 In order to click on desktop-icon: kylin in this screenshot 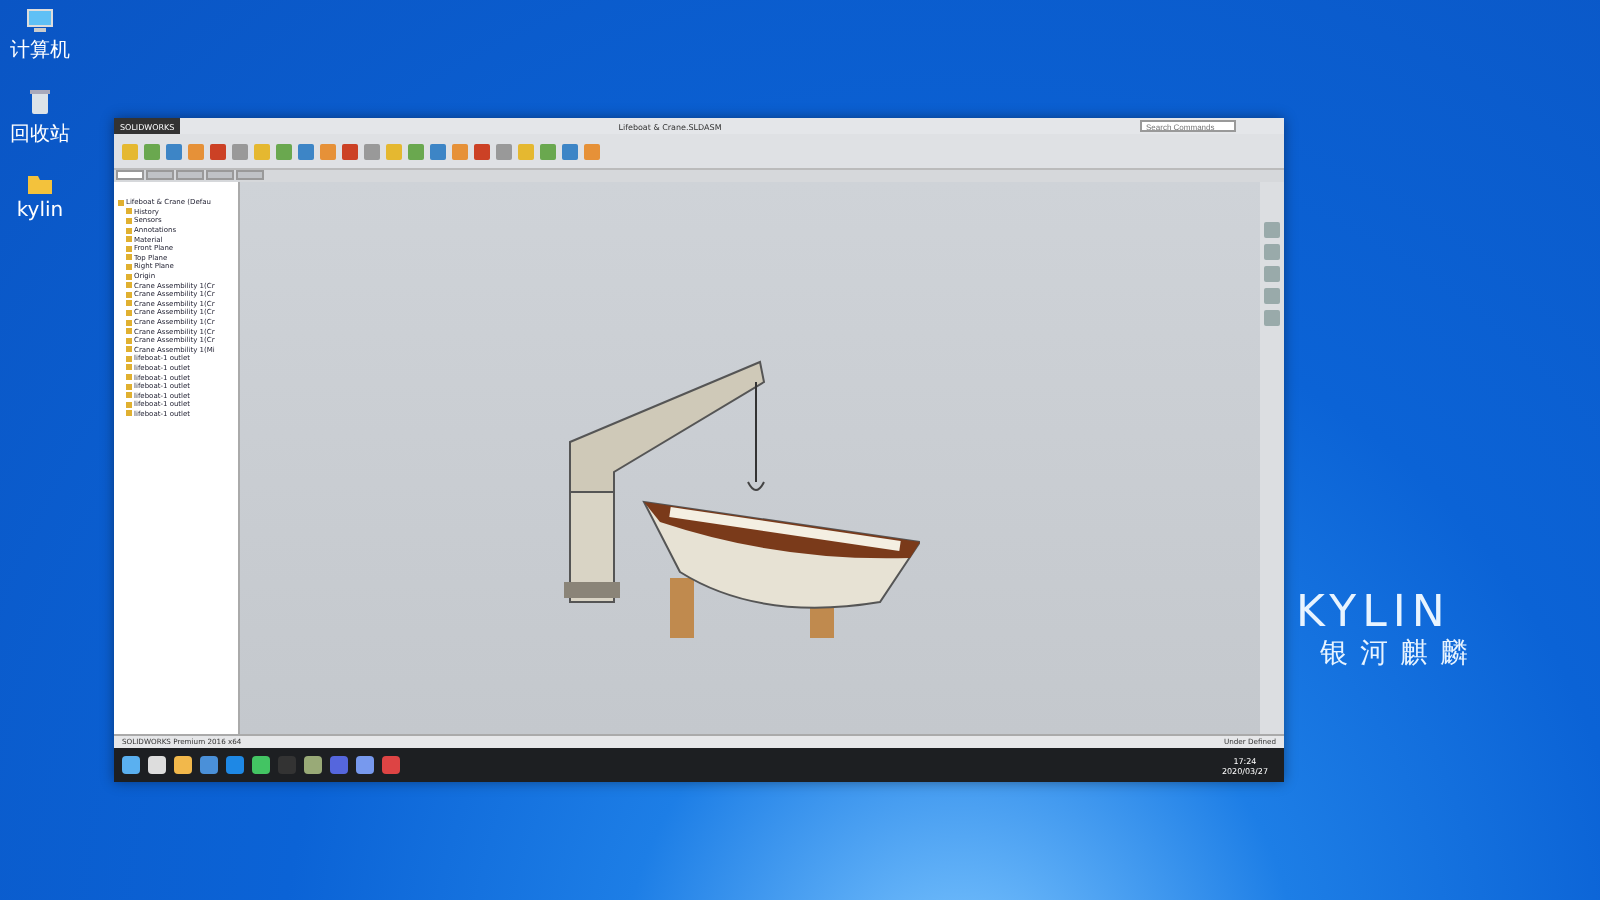, I will do `click(40, 197)`.